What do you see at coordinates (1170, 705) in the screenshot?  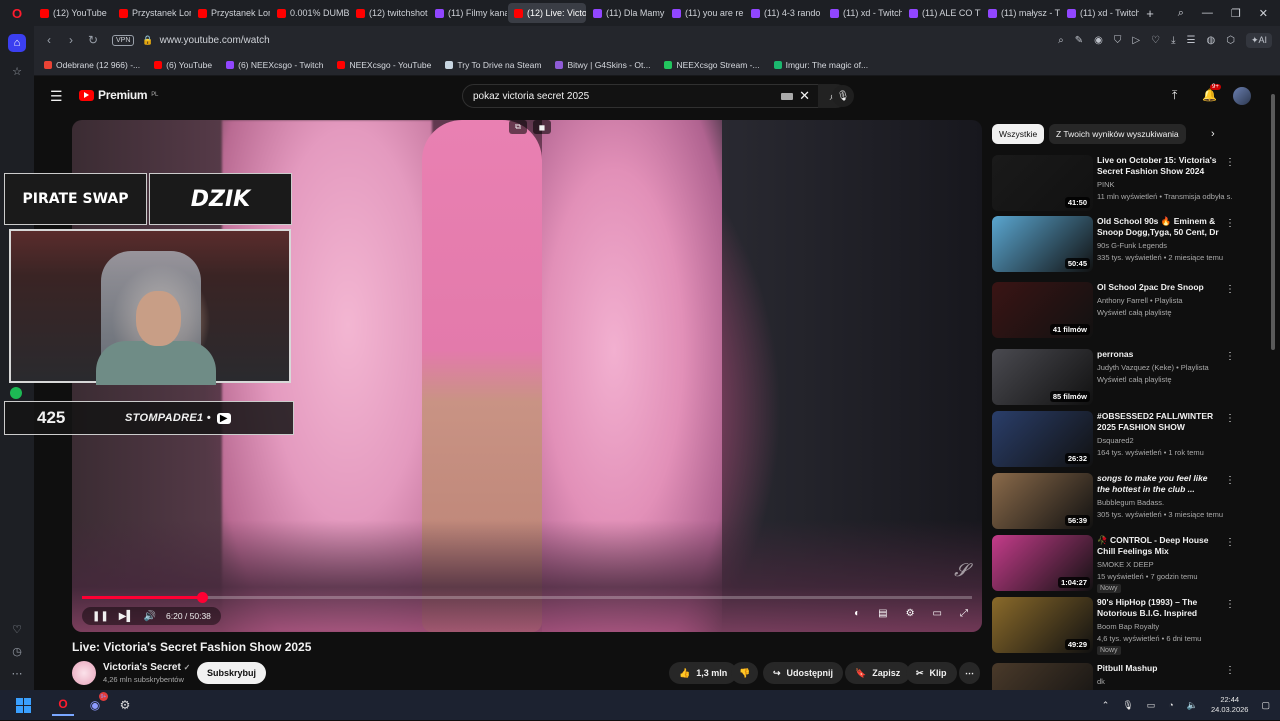 I see `wifi-icon: ◔` at bounding box center [1170, 705].